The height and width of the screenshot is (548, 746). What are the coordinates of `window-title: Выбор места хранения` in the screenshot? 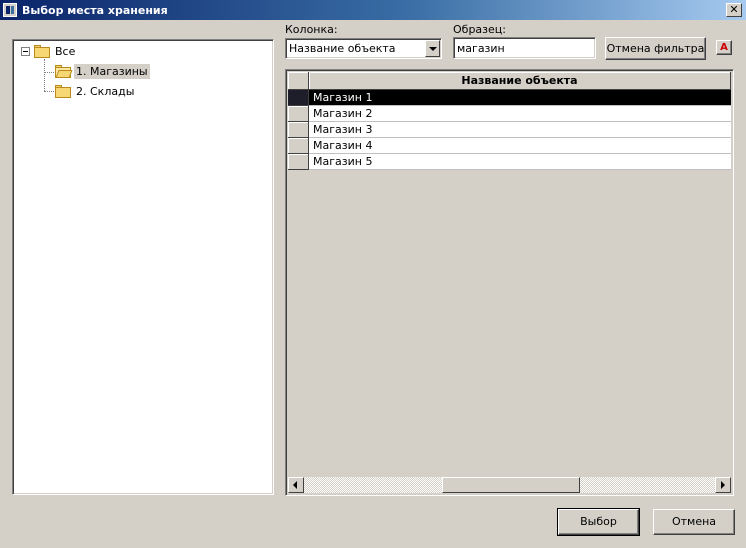 It's located at (95, 10).